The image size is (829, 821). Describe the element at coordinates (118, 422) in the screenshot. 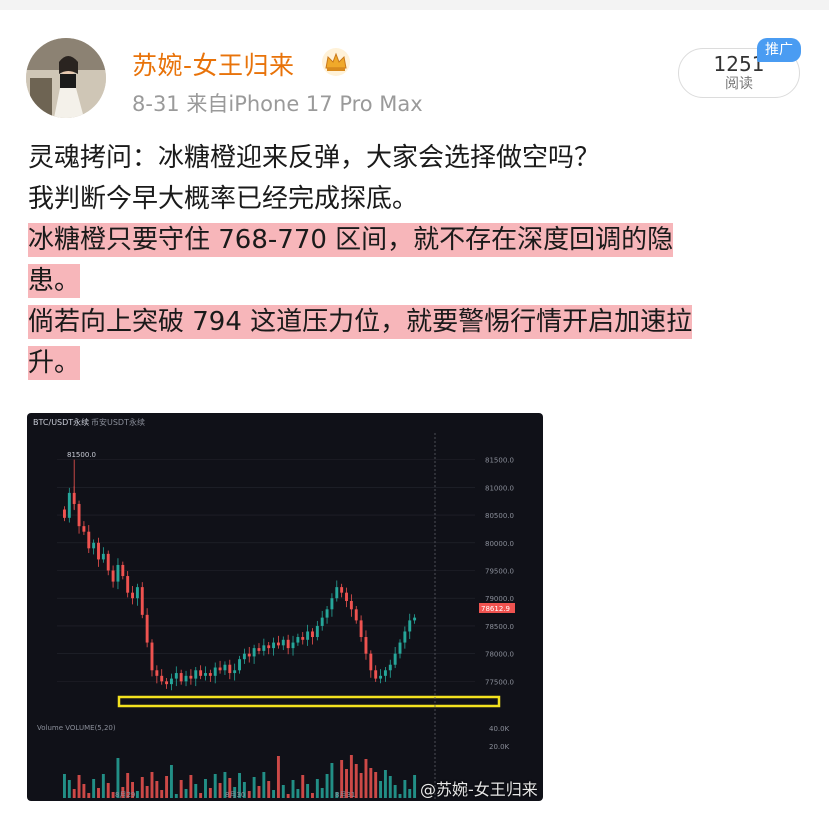

I see `chart-subtitle: 币安USDT永续` at that location.